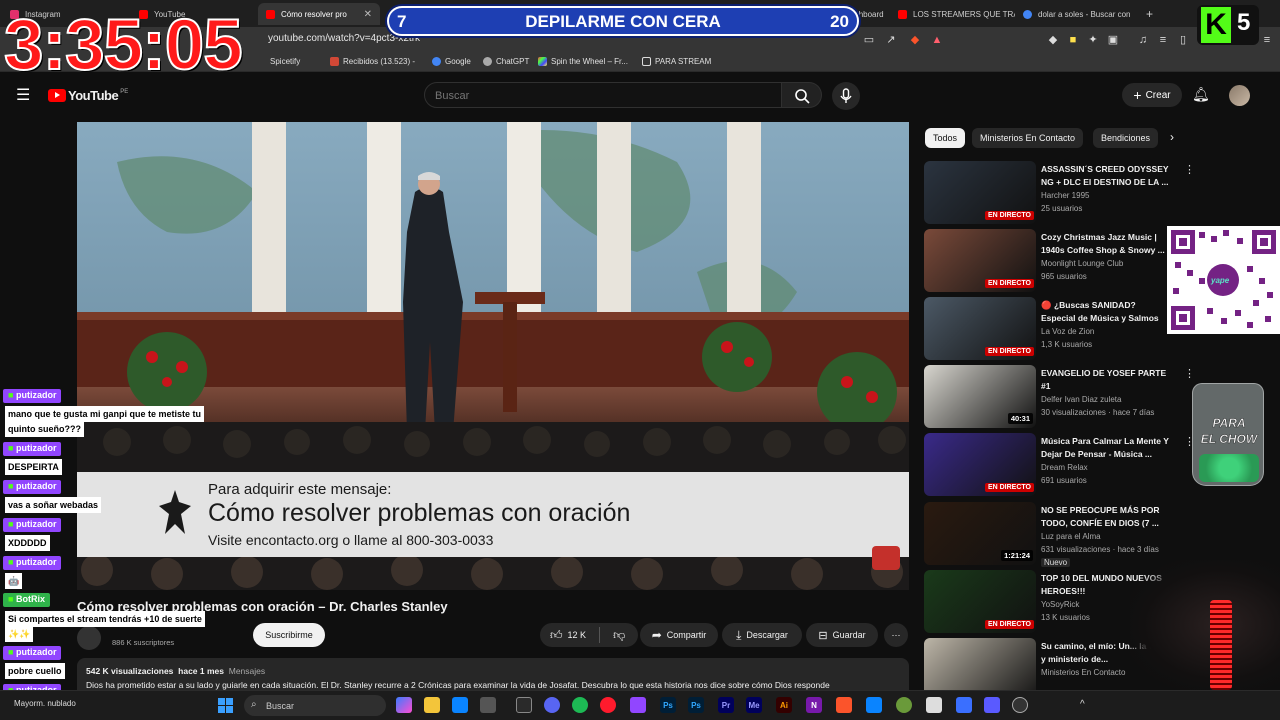 Image resolution: width=1280 pixels, height=720 pixels. I want to click on premiere-icon: Pr, so click(726, 705).